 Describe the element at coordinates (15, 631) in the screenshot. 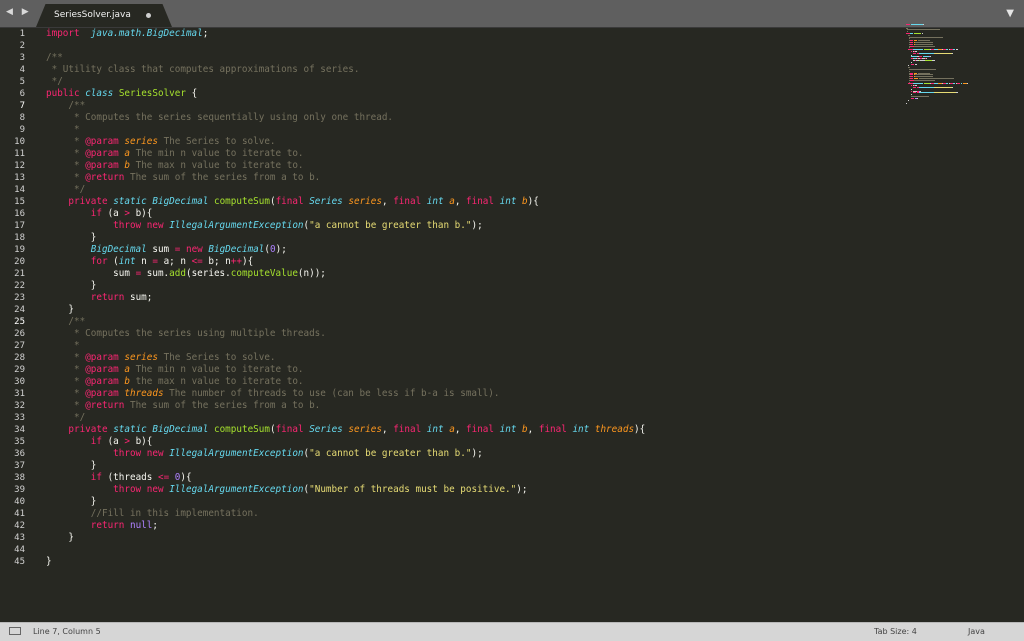

I see `panel-toggle-icon` at that location.